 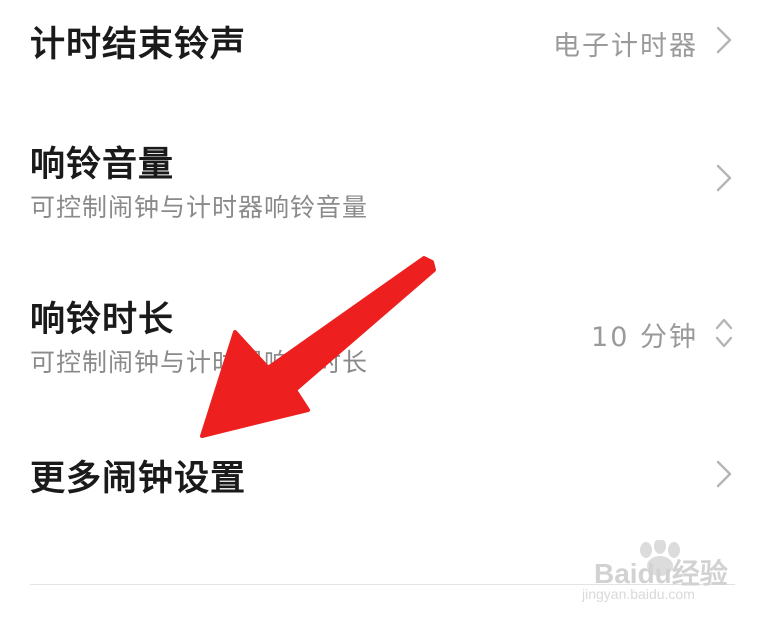 I want to click on setting-title: 更多闹钟设置, so click(x=138, y=479).